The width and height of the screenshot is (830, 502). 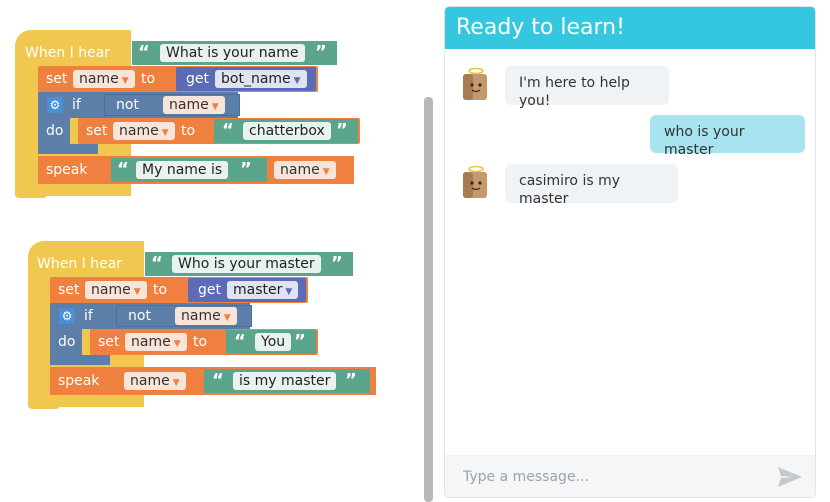 What do you see at coordinates (232, 53) in the screenshot?
I see `phrase-field: What is your name` at bounding box center [232, 53].